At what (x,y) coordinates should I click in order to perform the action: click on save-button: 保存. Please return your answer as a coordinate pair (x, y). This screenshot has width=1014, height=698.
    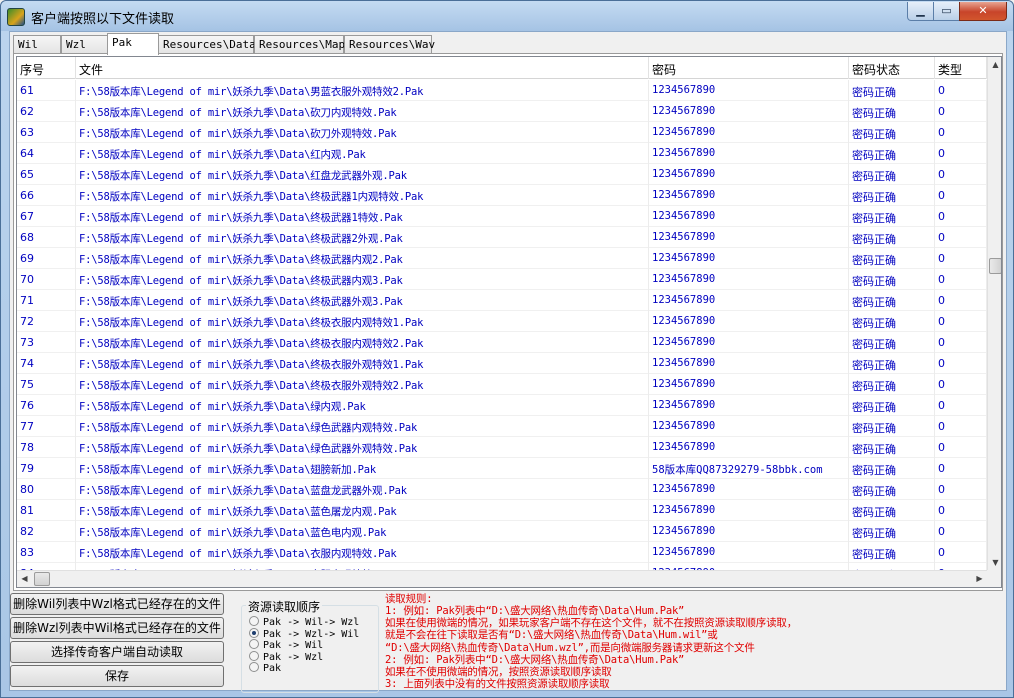
    Looking at the image, I should click on (117, 676).